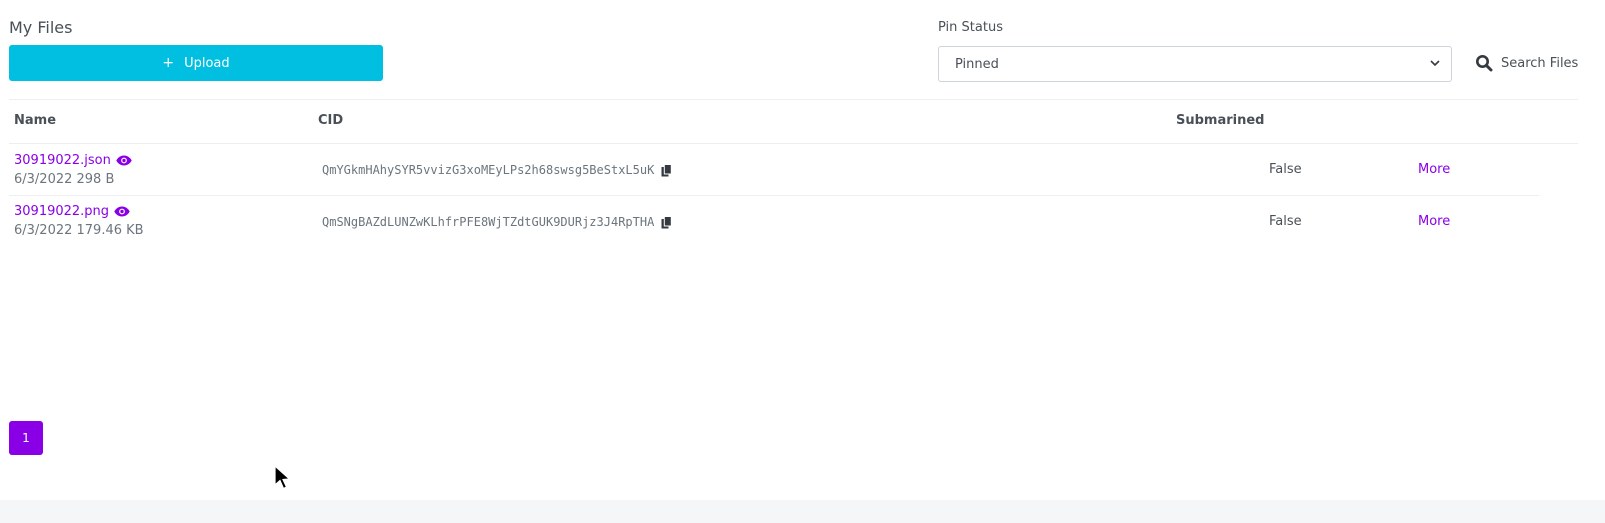 The height and width of the screenshot is (523, 1605). I want to click on file-name-link: 30919022.json, so click(73, 160).